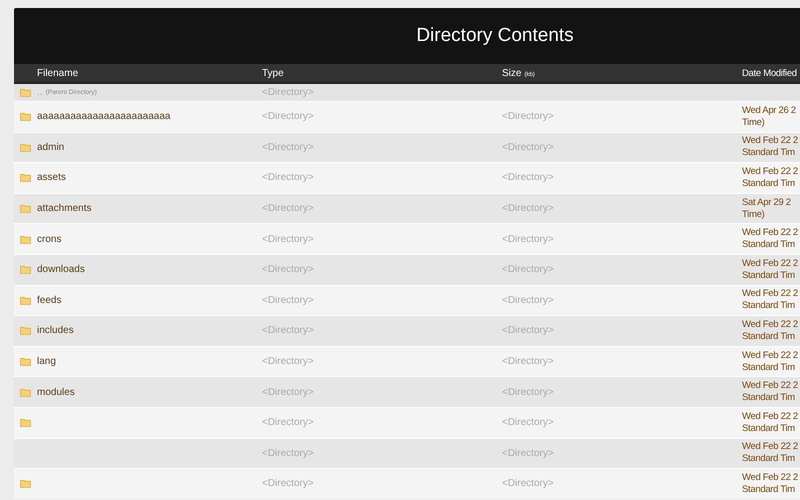  I want to click on filename: lang, so click(46, 362).